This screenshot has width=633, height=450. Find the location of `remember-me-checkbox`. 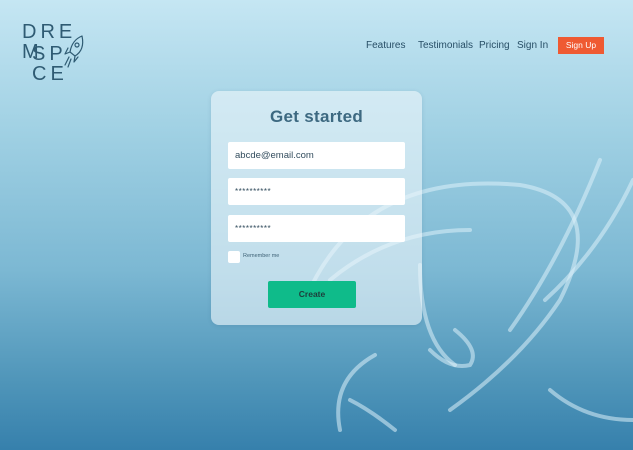

remember-me-checkbox is located at coordinates (234, 257).